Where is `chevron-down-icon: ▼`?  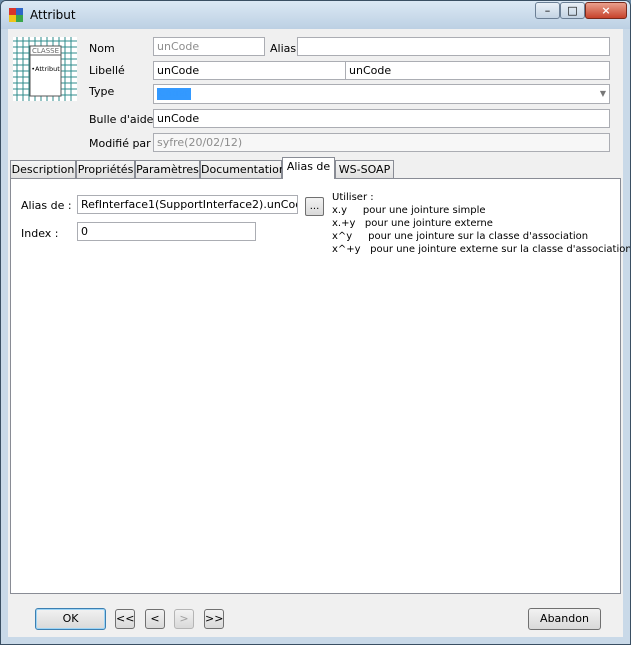
chevron-down-icon: ▼ is located at coordinates (602, 93).